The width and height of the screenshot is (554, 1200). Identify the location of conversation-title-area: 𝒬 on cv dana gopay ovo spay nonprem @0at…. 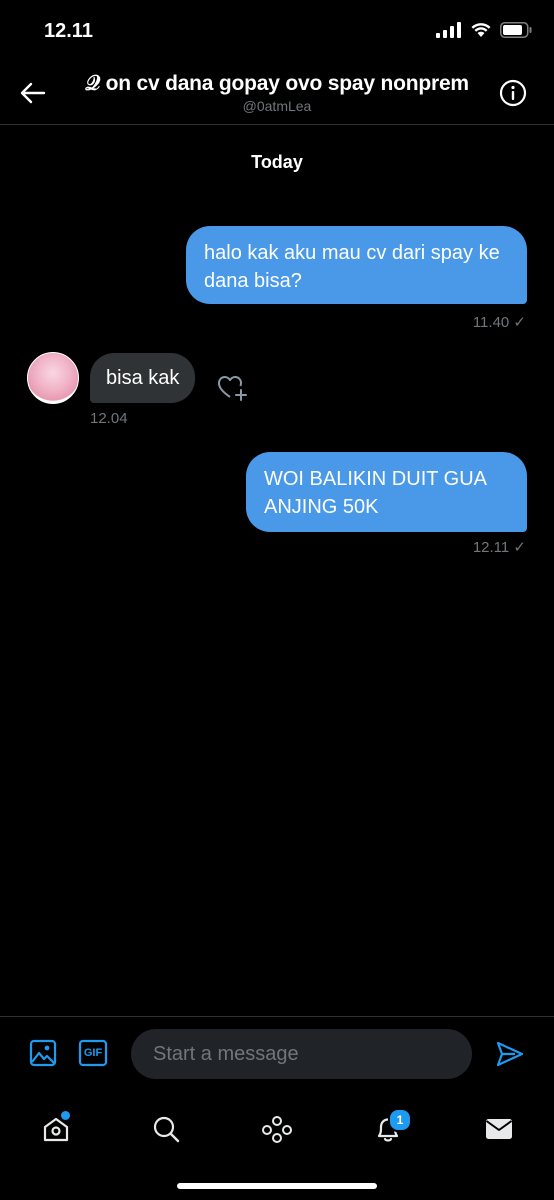
(277, 93).